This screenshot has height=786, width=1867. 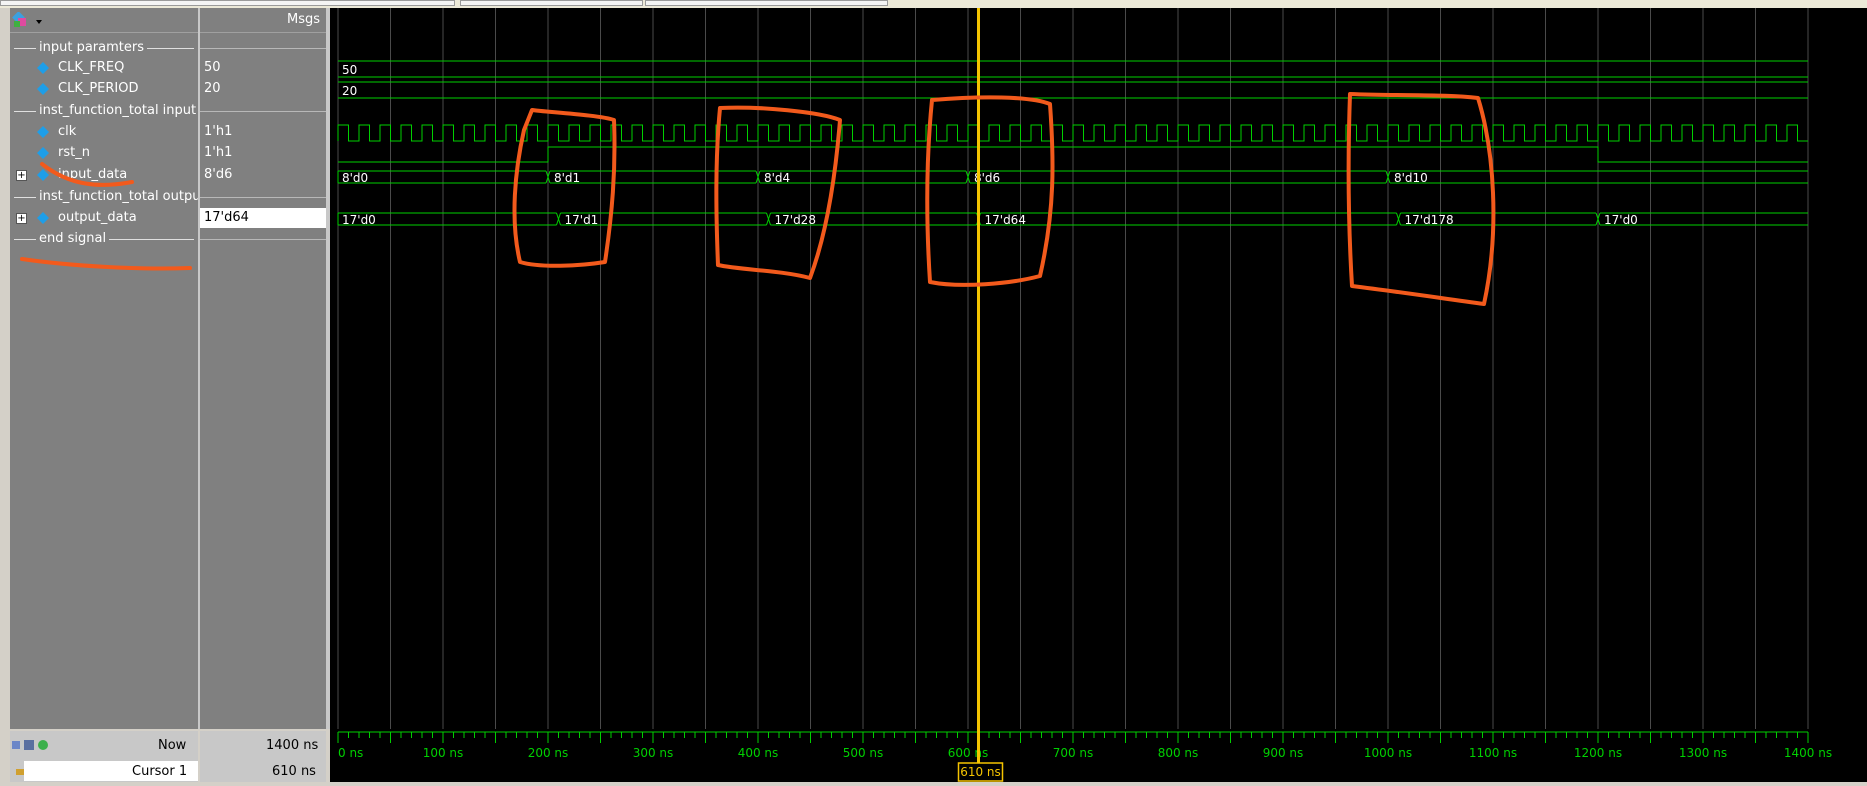 I want to click on input-data-wave-label: 8'd1, so click(x=567, y=178).